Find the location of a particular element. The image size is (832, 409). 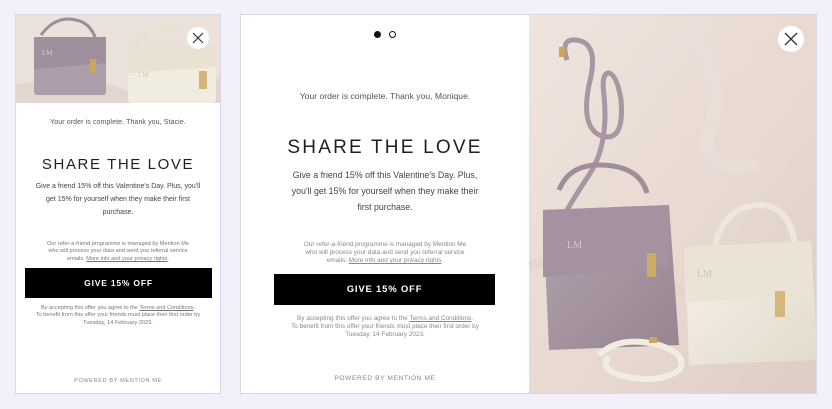

handbags-image: LM LM is located at coordinates (118, 59).